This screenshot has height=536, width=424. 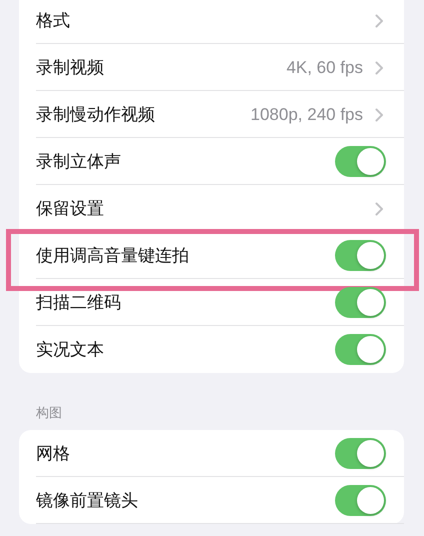 I want to click on setting-label: 录制慢动作视频, so click(x=96, y=115).